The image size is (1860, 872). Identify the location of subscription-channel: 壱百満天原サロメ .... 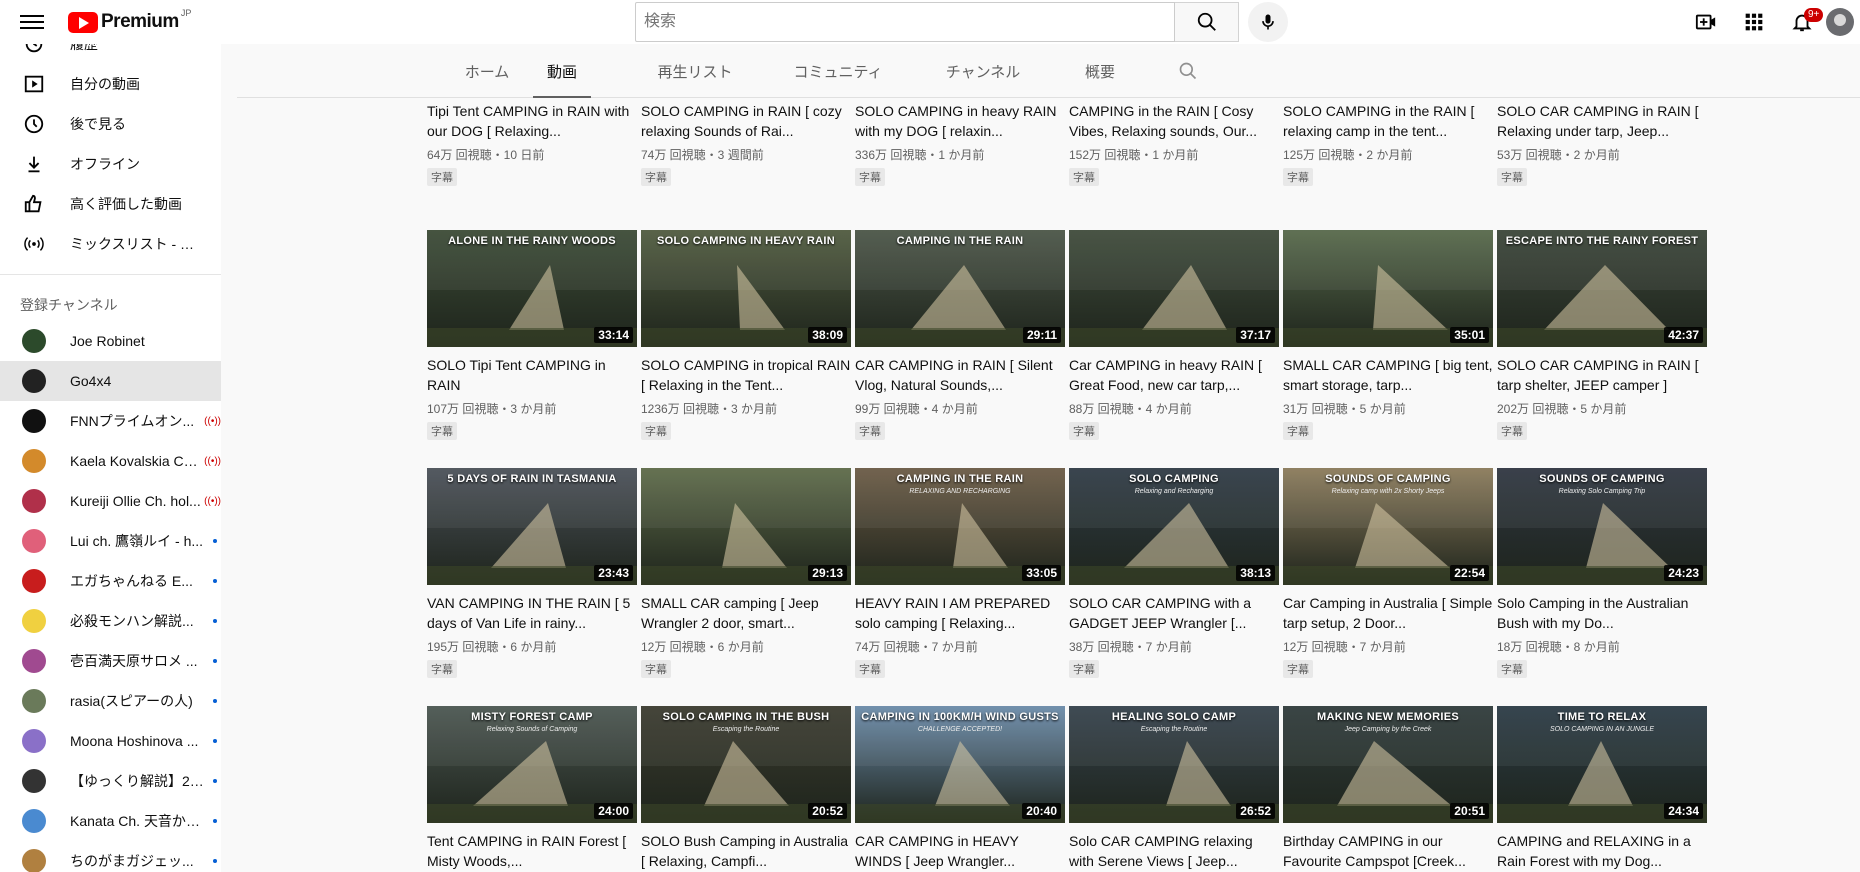
(110, 661).